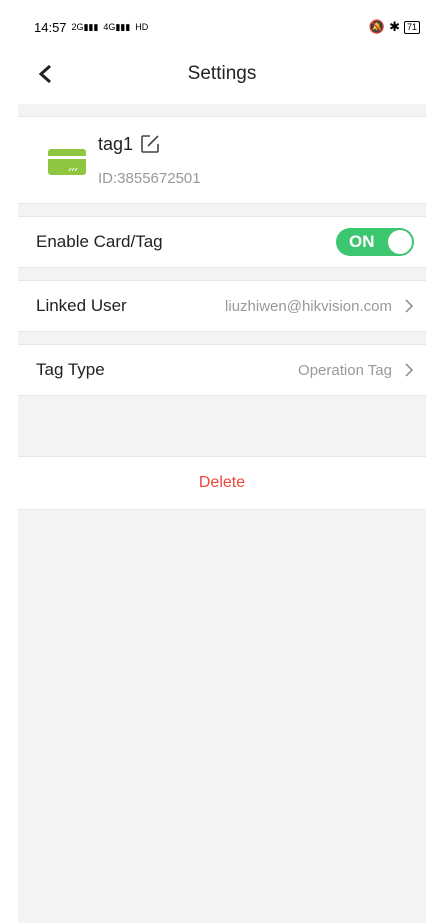 The width and height of the screenshot is (426, 923). I want to click on tag-id: ID:3855672501, so click(149, 178).